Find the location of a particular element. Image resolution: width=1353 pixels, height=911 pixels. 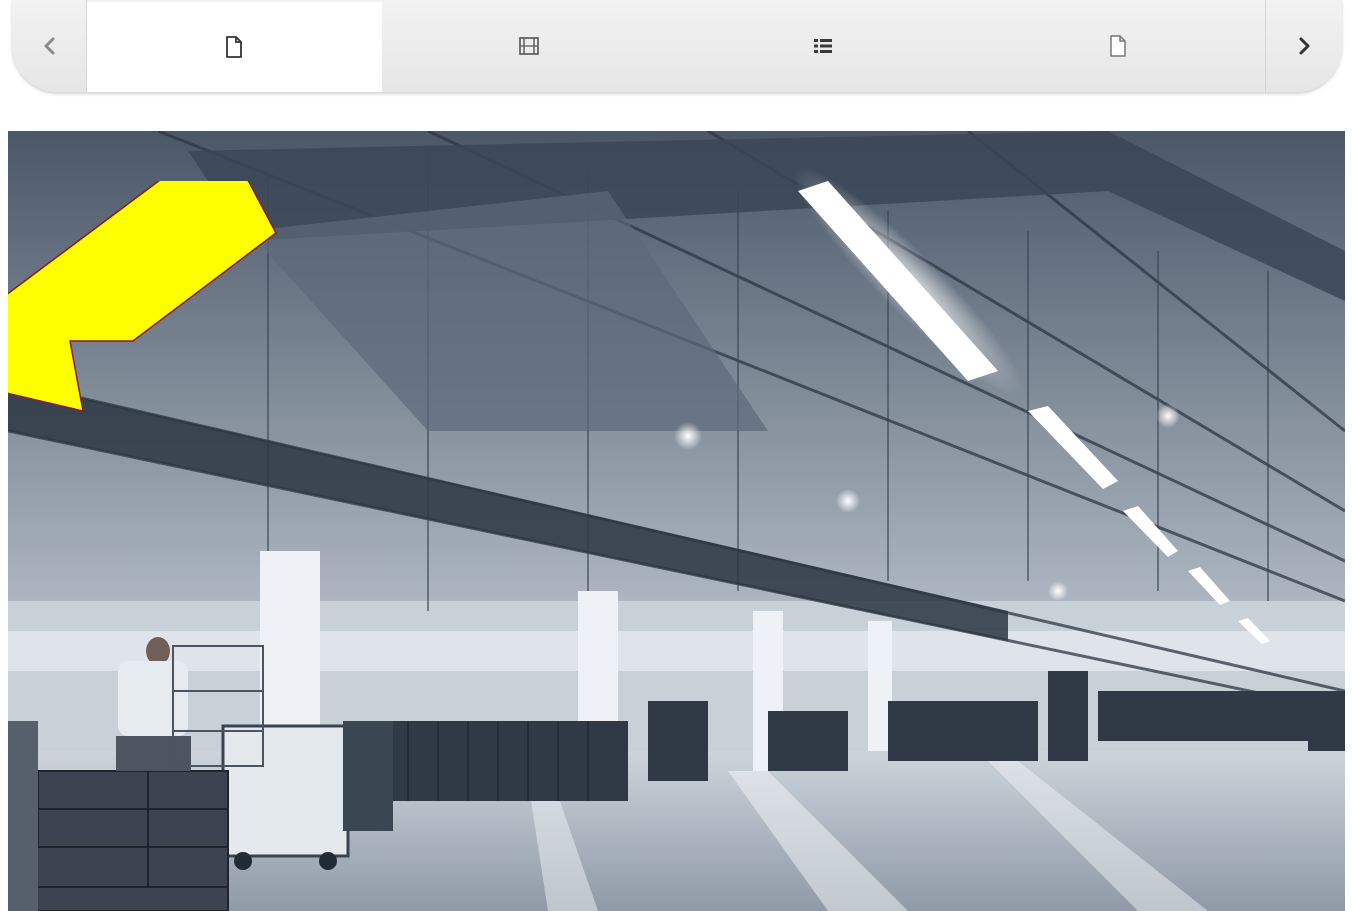

list-icon is located at coordinates (823, 46).